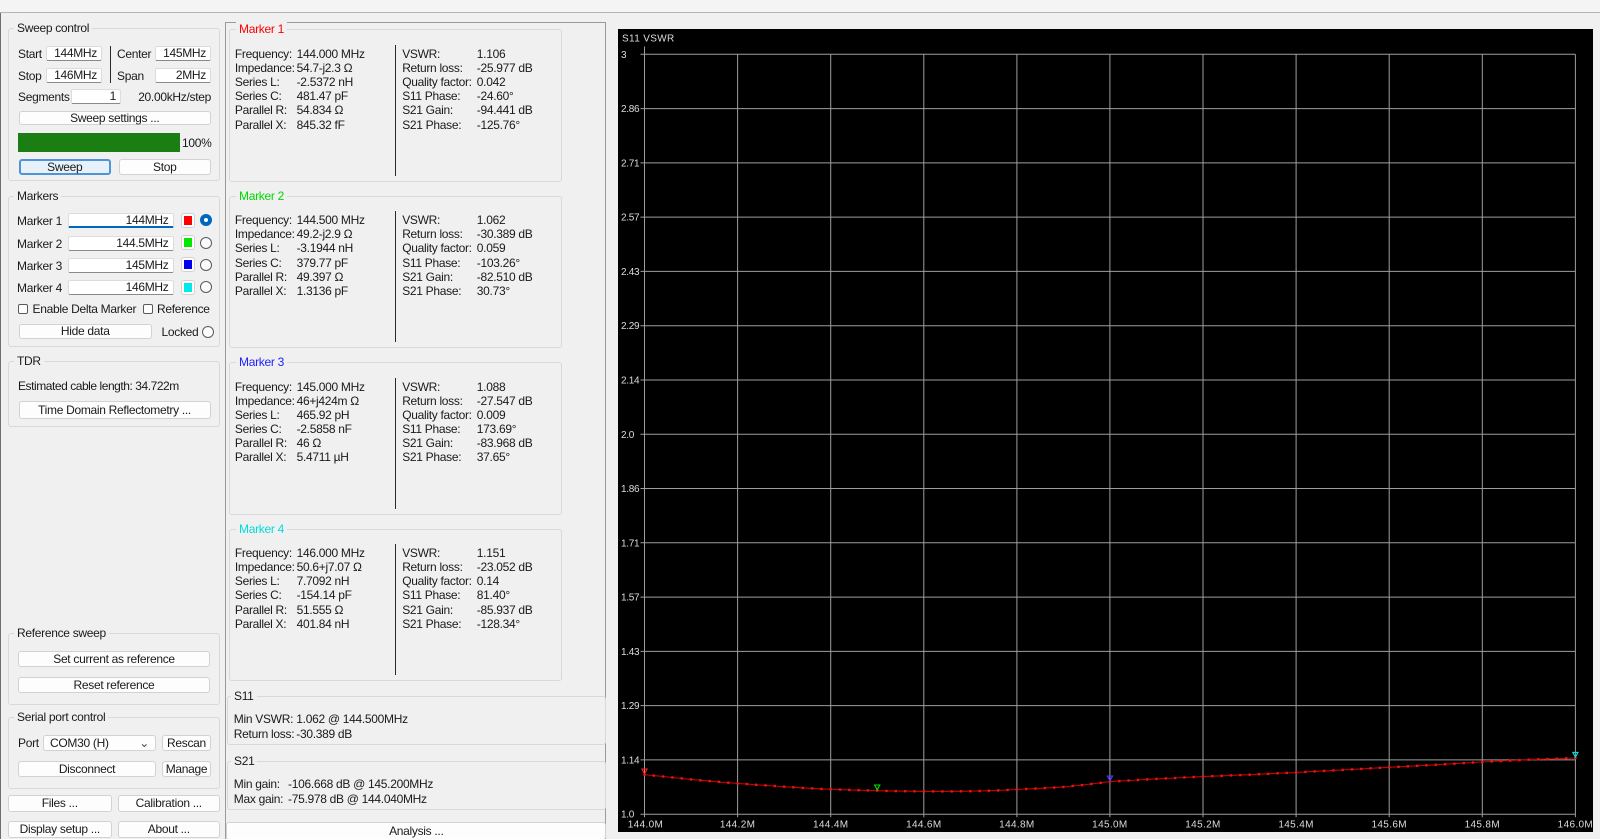 Image resolution: width=1600 pixels, height=839 pixels. What do you see at coordinates (630, 489) in the screenshot?
I see `svg-text: 1.86` at bounding box center [630, 489].